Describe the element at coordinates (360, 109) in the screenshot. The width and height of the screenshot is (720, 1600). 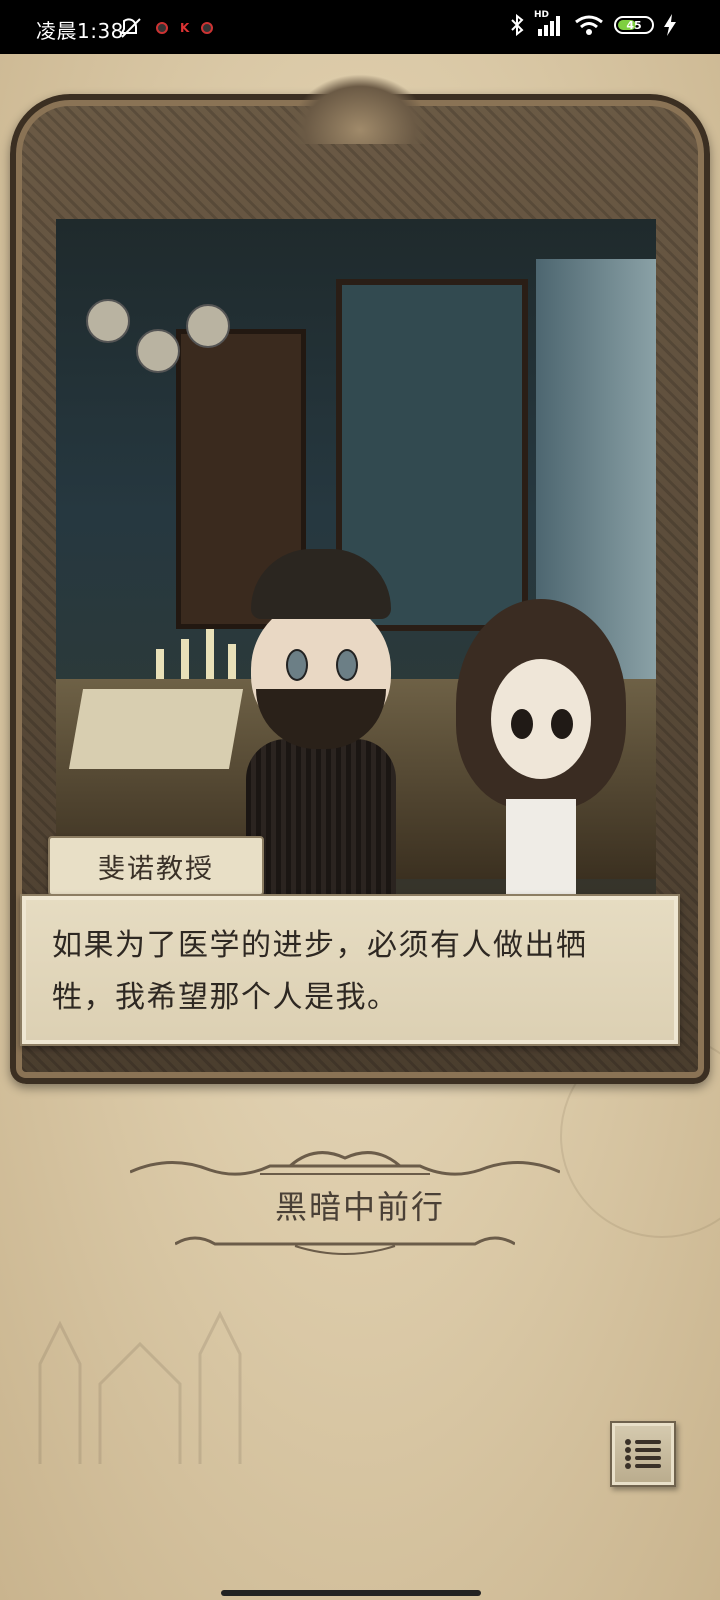
I see `frame-crest-ornament` at that location.